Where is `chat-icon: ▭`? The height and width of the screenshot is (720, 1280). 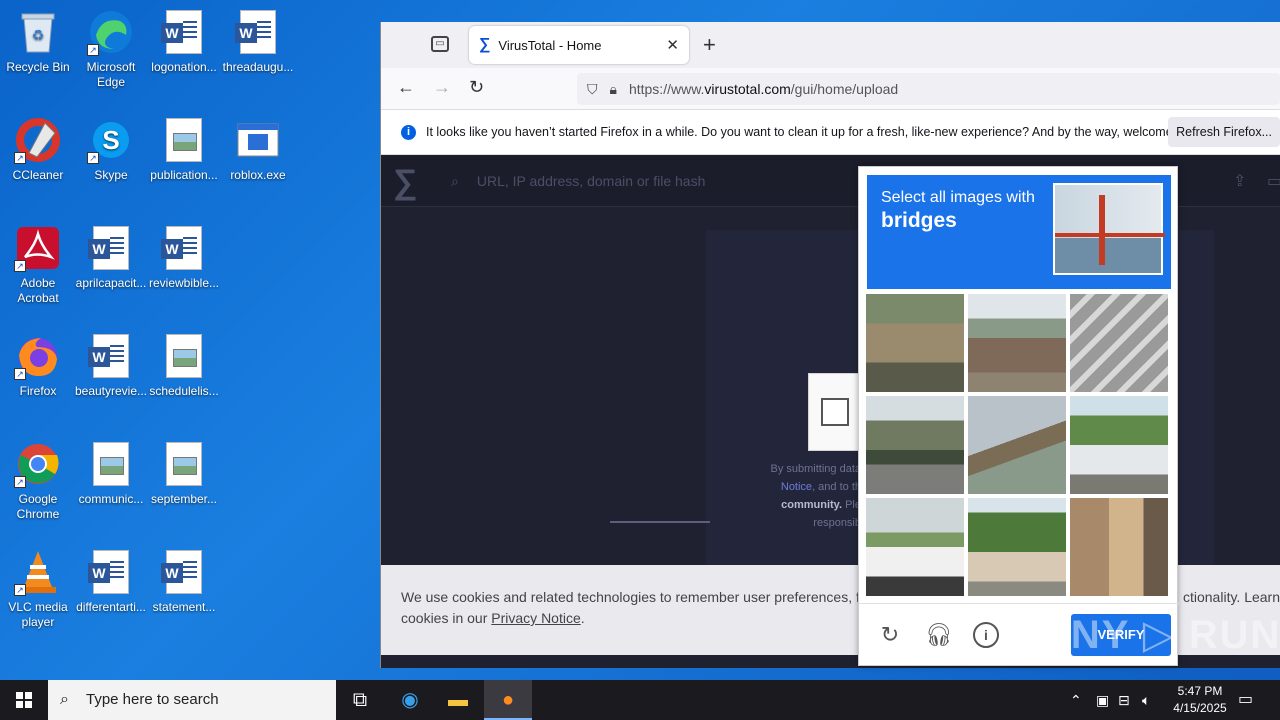 chat-icon: ▭ is located at coordinates (1273, 181).